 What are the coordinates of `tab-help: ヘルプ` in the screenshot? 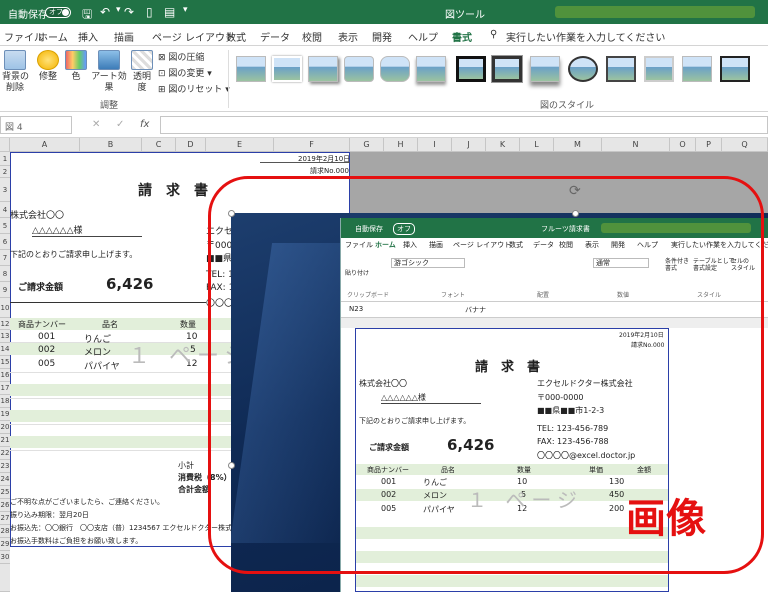 It's located at (423, 36).